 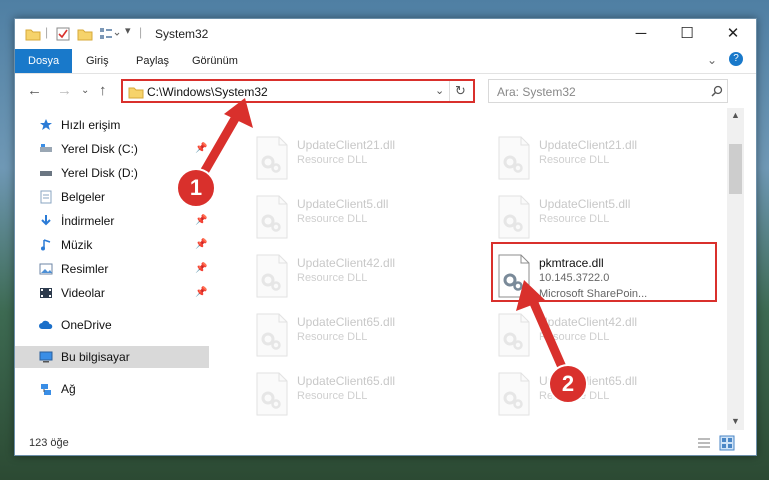 What do you see at coordinates (196, 188) in the screenshot?
I see `step-badge-1: 1` at bounding box center [196, 188].